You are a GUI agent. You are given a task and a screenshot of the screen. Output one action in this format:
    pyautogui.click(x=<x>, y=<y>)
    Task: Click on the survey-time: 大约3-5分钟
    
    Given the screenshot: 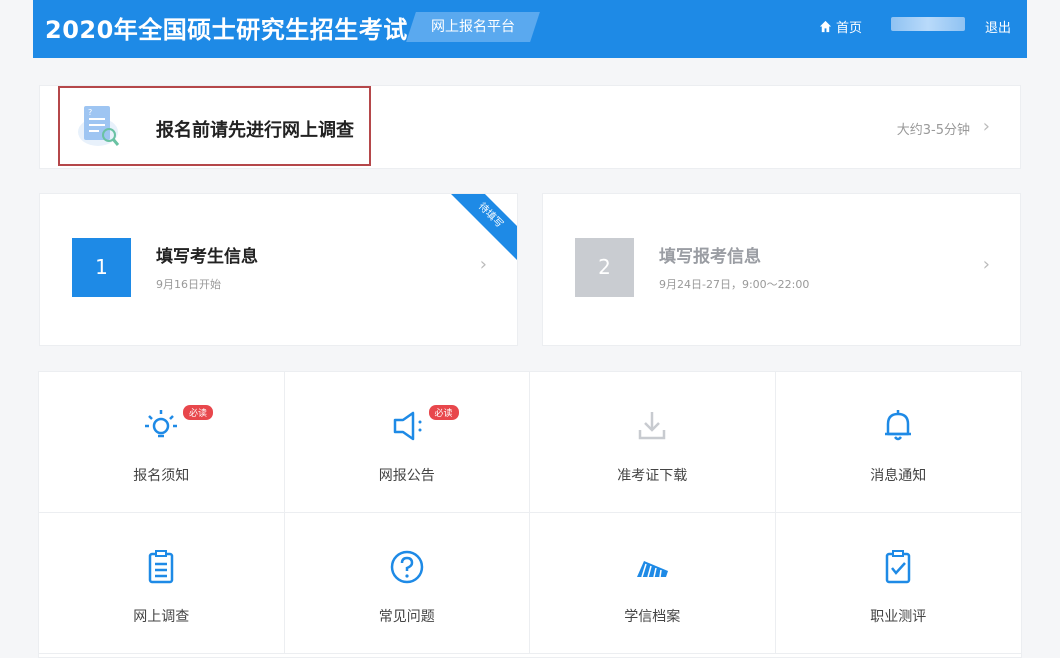 What is the action you would take?
    pyautogui.click(x=933, y=130)
    